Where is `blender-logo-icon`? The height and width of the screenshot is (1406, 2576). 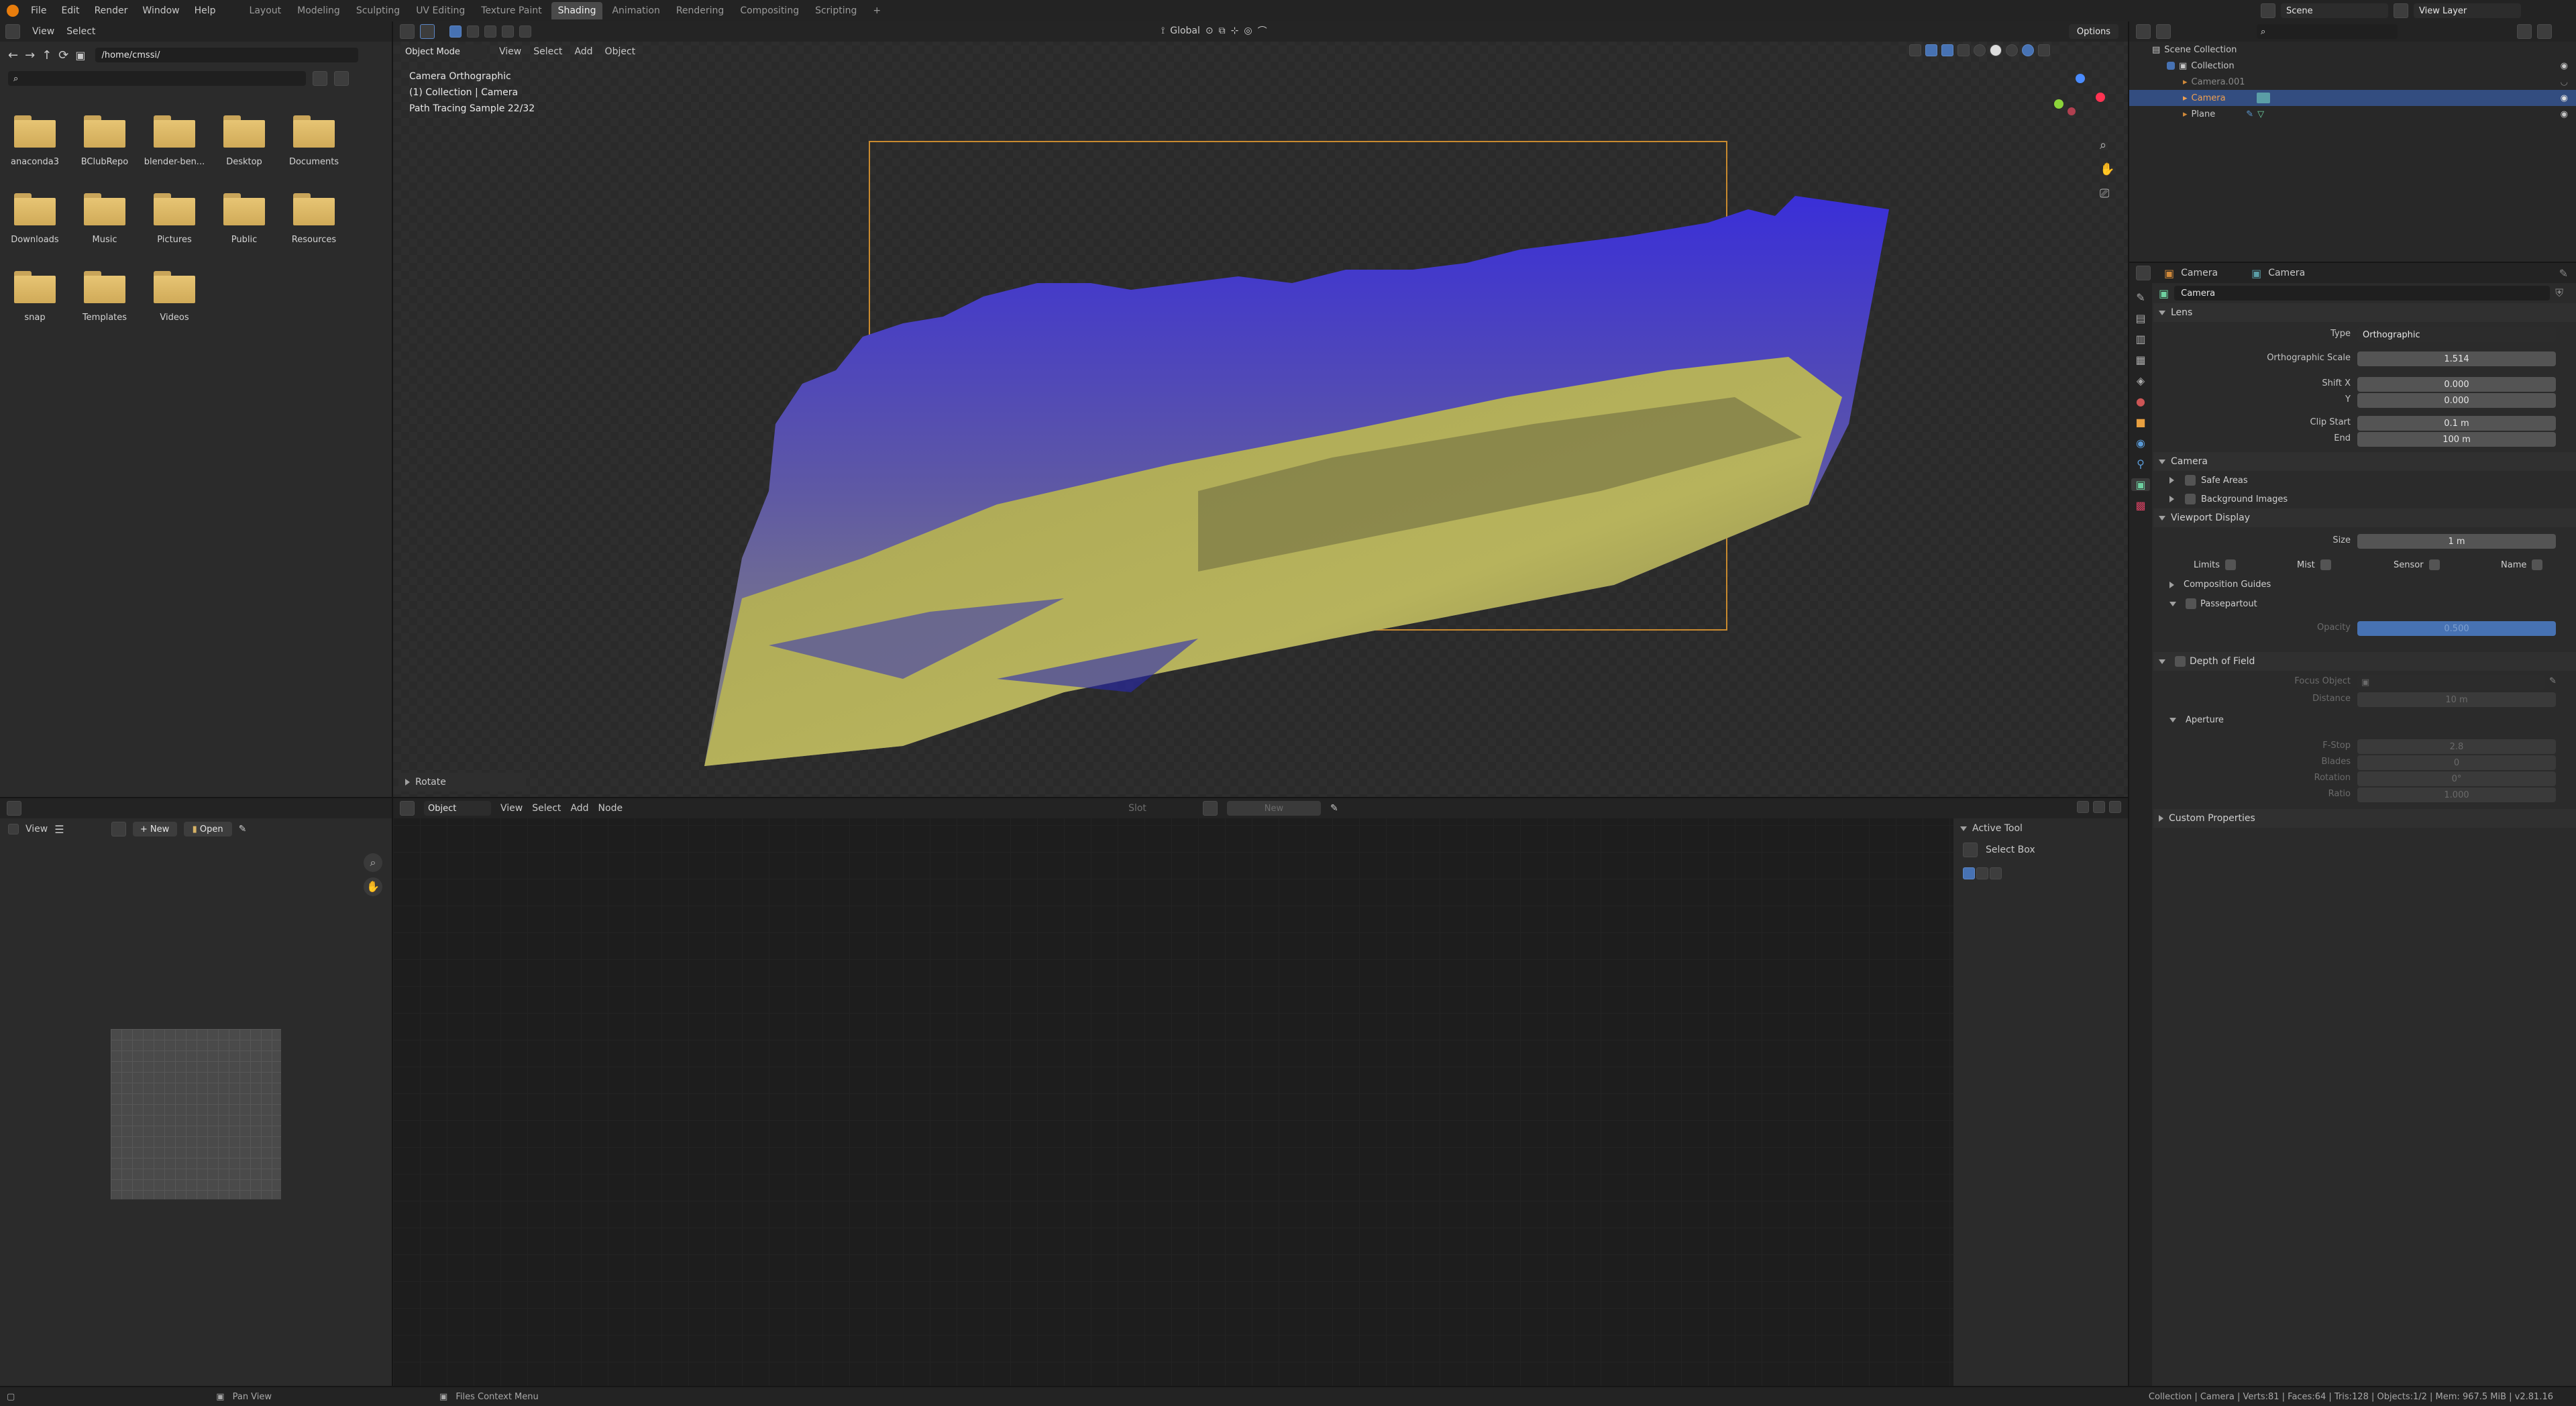
blender-logo-icon is located at coordinates (13, 11).